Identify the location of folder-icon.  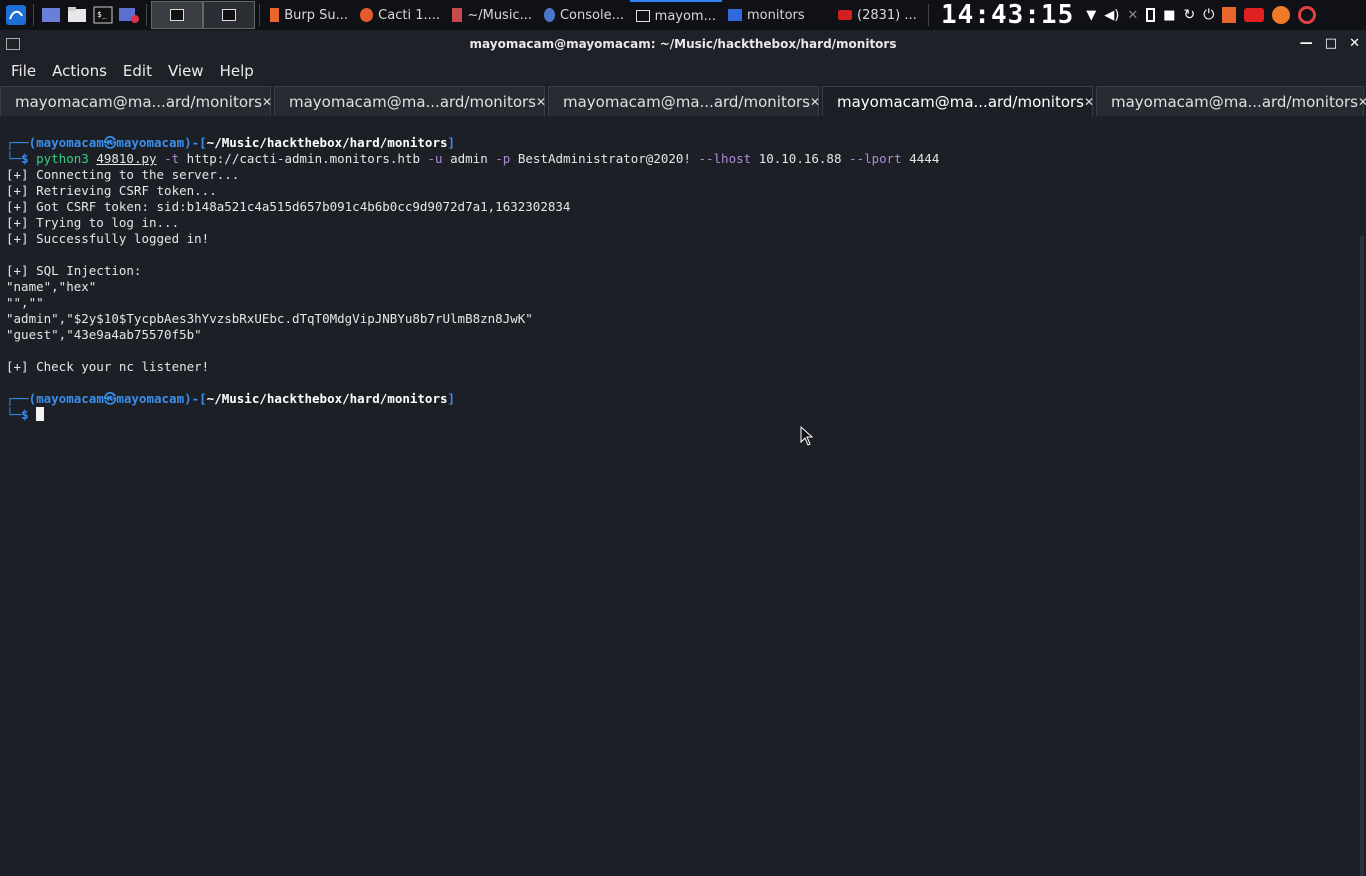
(735, 15).